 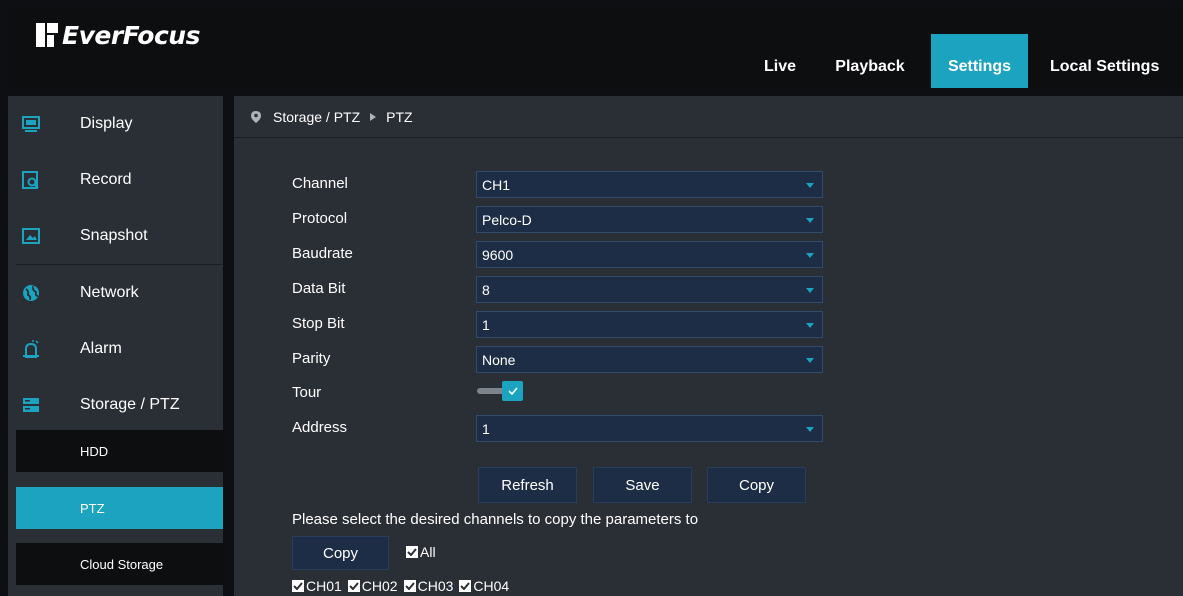 What do you see at coordinates (324, 586) in the screenshot?
I see `channel-checkbox-label: CH01` at bounding box center [324, 586].